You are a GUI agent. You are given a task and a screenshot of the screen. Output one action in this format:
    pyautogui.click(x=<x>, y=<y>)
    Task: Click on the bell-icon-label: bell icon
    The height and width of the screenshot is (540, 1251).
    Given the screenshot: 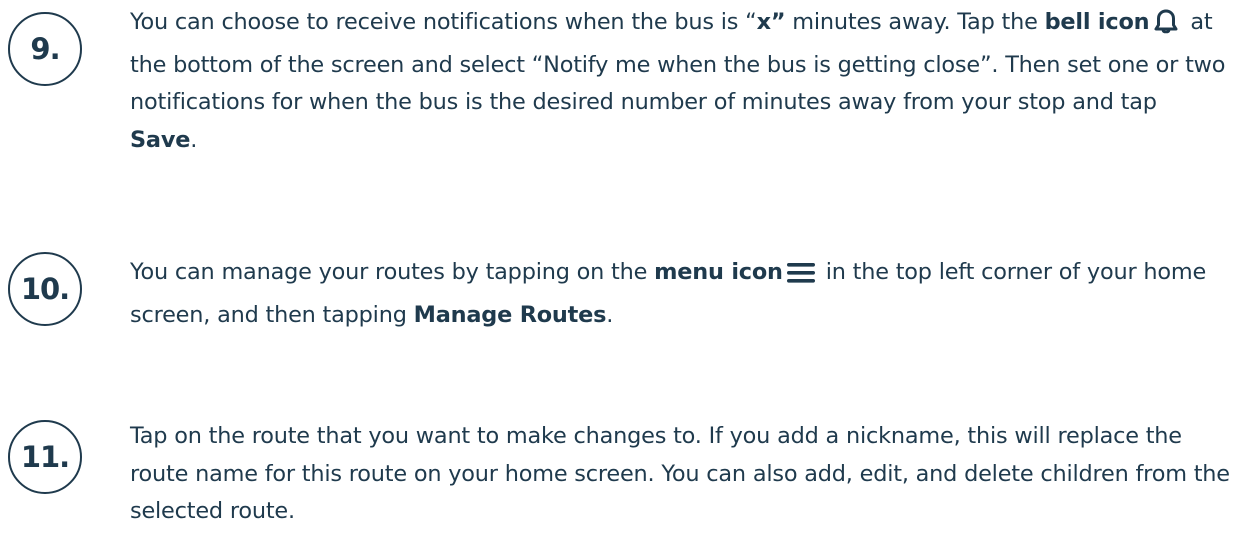 What is the action you would take?
    pyautogui.click(x=1097, y=22)
    